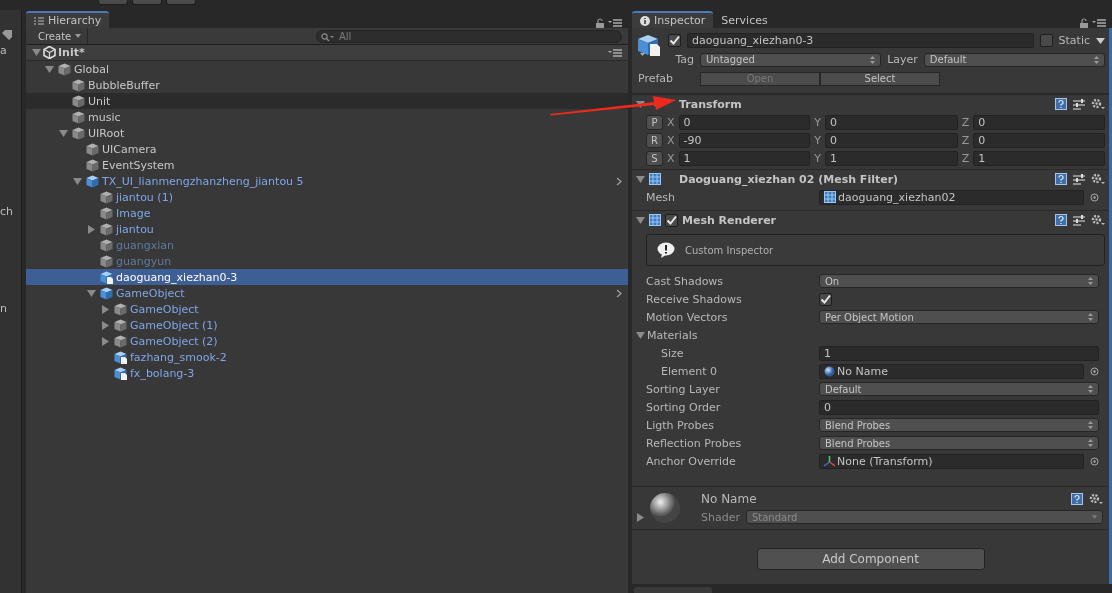 This screenshot has height=593, width=1112. I want to click on scene-row: Init*, so click(327, 53).